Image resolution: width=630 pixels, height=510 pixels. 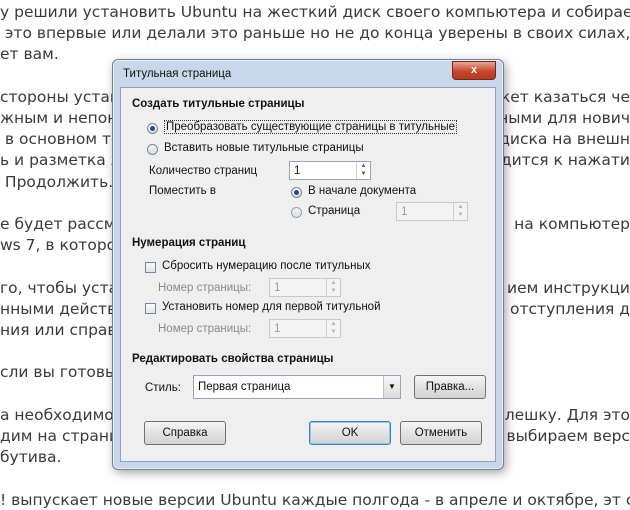 What do you see at coordinates (330, 170) in the screenshot?
I see `page-count-spinner: 1 ▲ ▼` at bounding box center [330, 170].